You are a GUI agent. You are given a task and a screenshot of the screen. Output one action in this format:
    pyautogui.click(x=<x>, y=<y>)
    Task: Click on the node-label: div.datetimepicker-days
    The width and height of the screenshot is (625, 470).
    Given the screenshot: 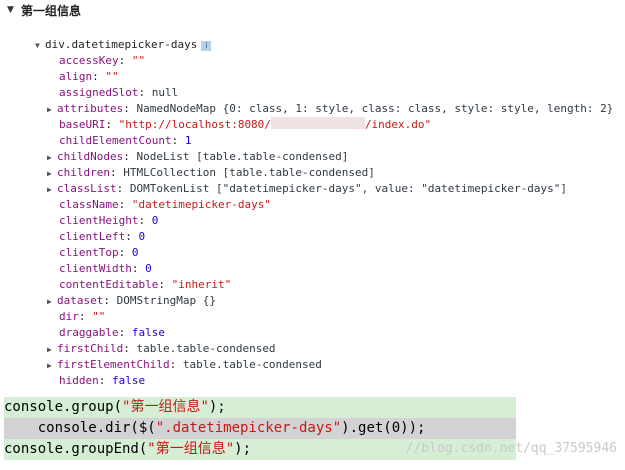 What is the action you would take?
    pyautogui.click(x=121, y=44)
    